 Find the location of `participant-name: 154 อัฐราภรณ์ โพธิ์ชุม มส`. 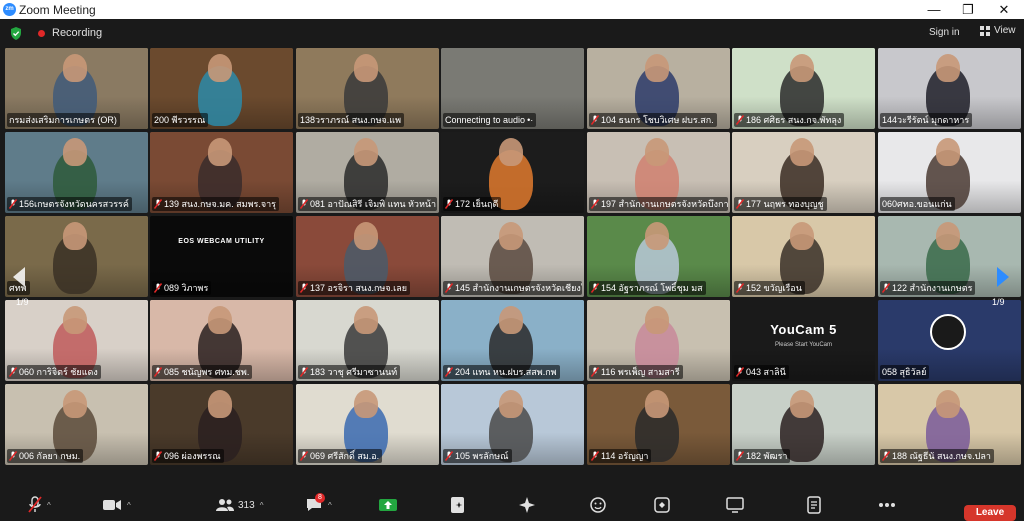

participant-name: 154 อัฐราภรณ์ โพธิ์ชุม มส is located at coordinates (652, 288).